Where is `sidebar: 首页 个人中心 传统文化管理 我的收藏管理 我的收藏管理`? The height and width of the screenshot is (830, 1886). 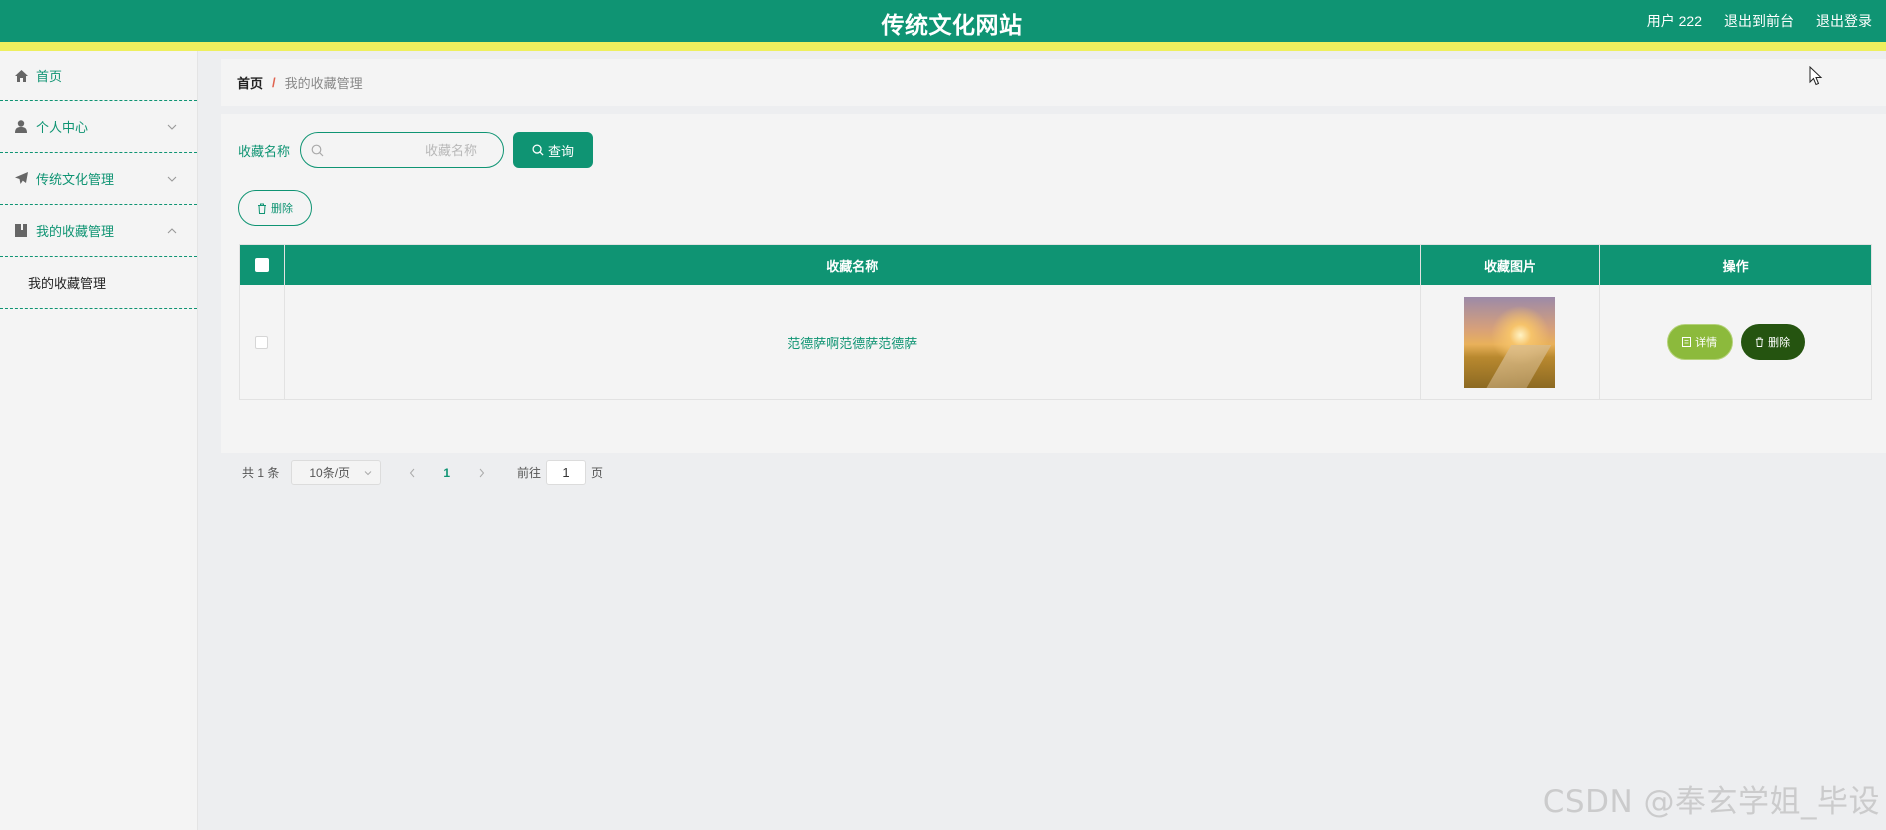
sidebar: 首页 个人中心 传统文化管理 我的收藏管理 我的收藏管理 is located at coordinates (99, 440).